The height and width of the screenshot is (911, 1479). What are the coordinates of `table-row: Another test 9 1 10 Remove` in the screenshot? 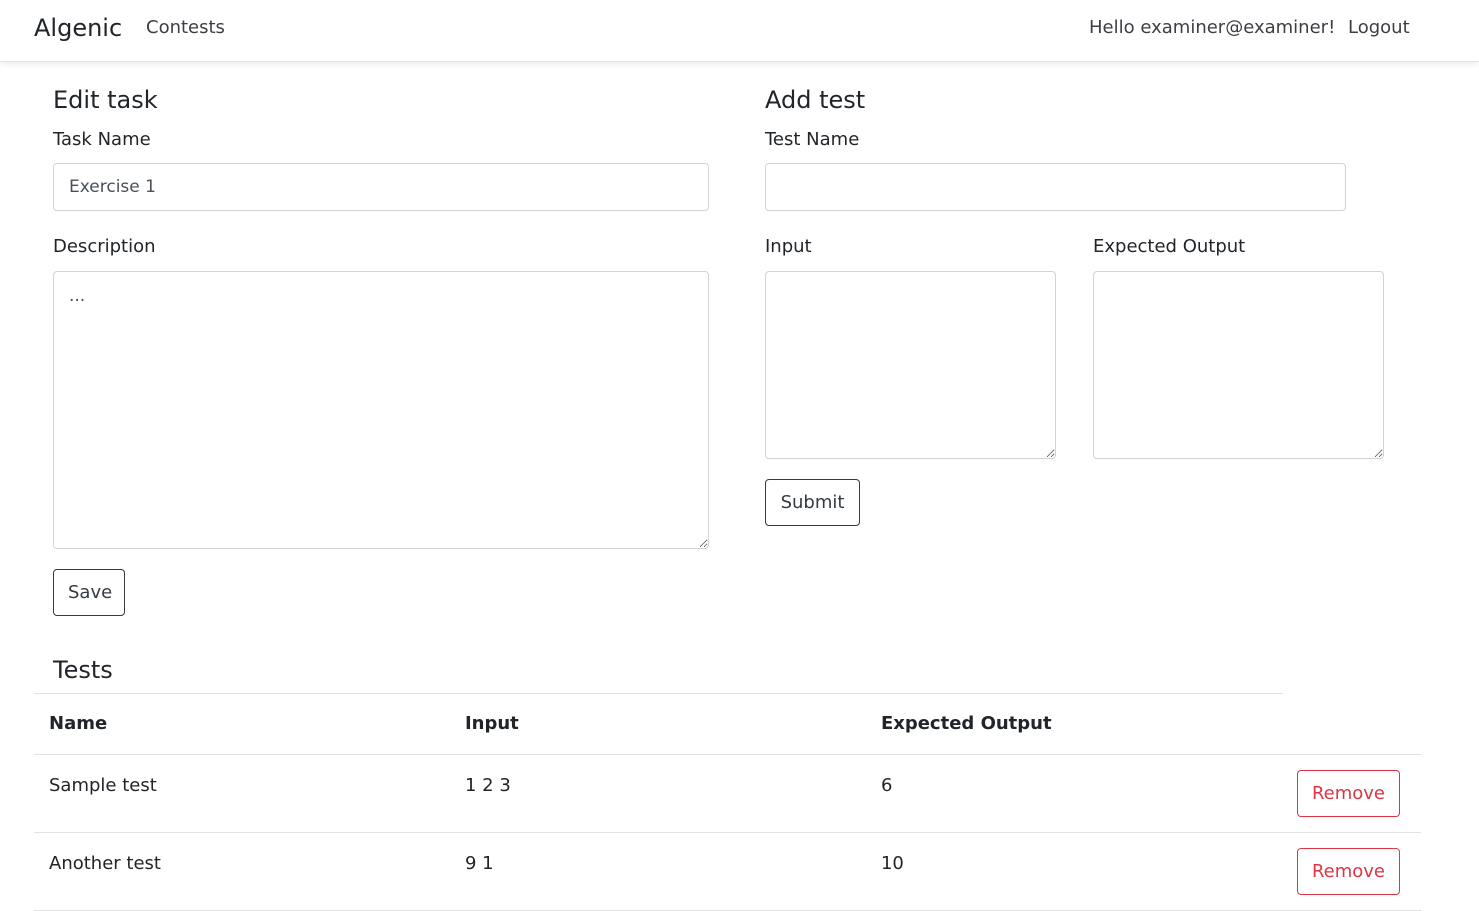 It's located at (727, 871).